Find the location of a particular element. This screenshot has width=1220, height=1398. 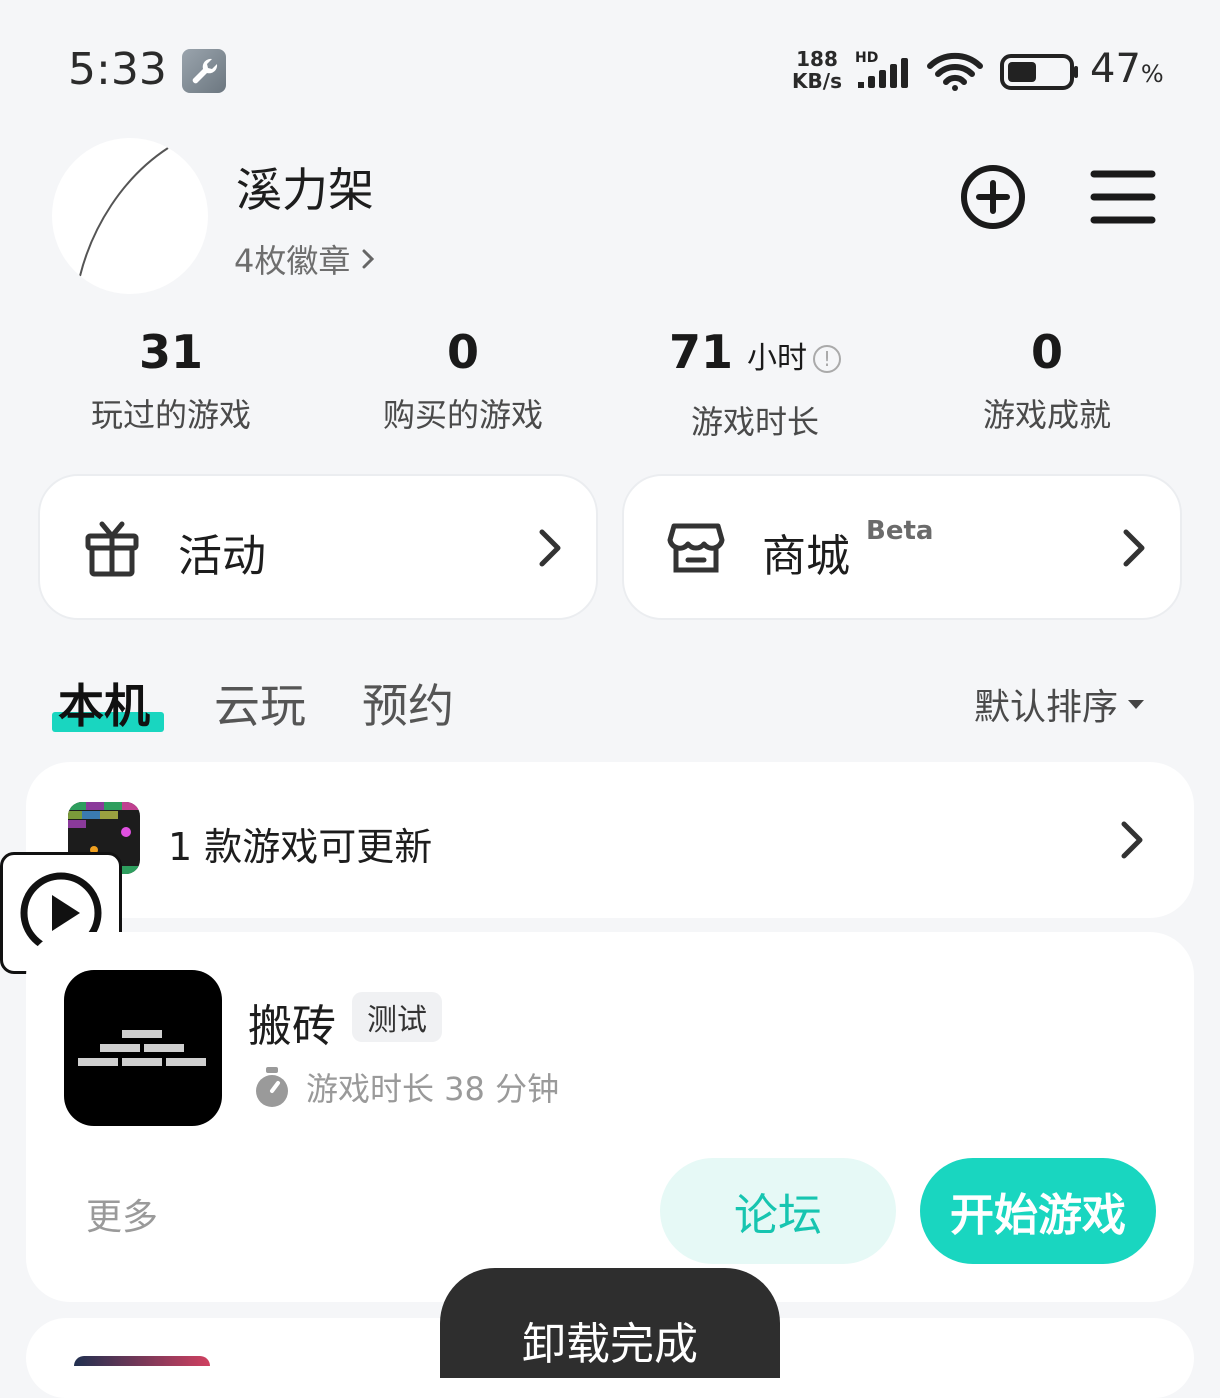

shop-card: 商城 Beta is located at coordinates (902, 547).